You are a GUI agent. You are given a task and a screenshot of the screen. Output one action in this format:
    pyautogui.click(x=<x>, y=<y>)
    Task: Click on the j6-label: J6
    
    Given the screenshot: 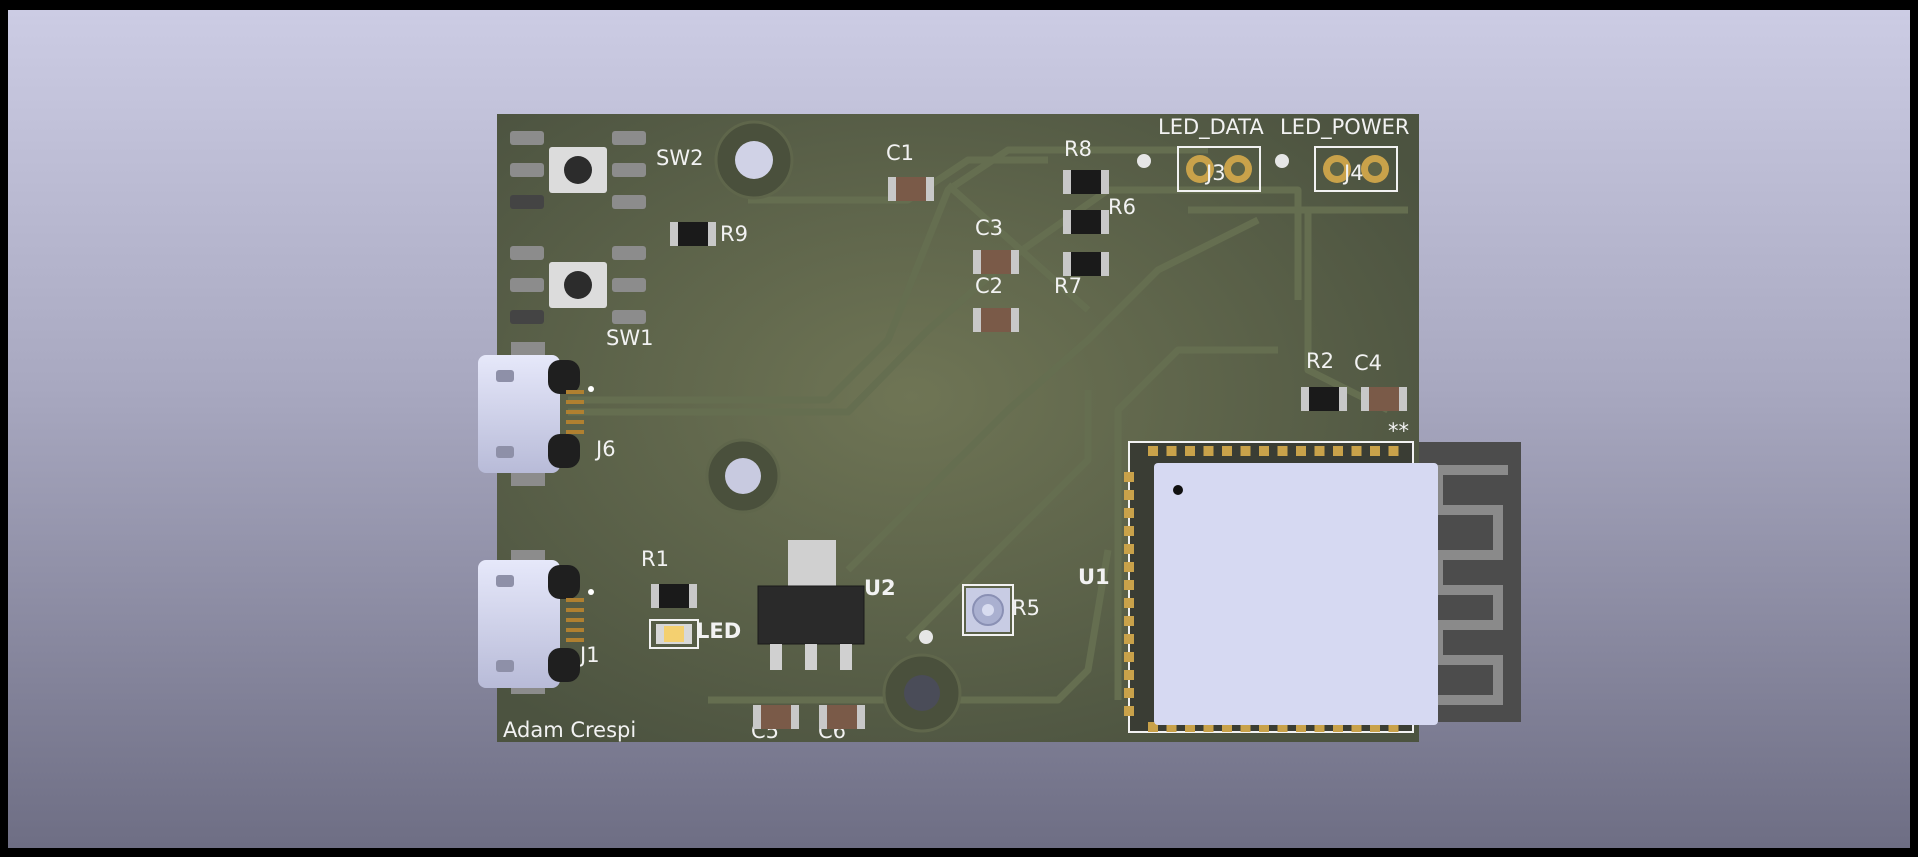 What is the action you would take?
    pyautogui.click(x=605, y=449)
    